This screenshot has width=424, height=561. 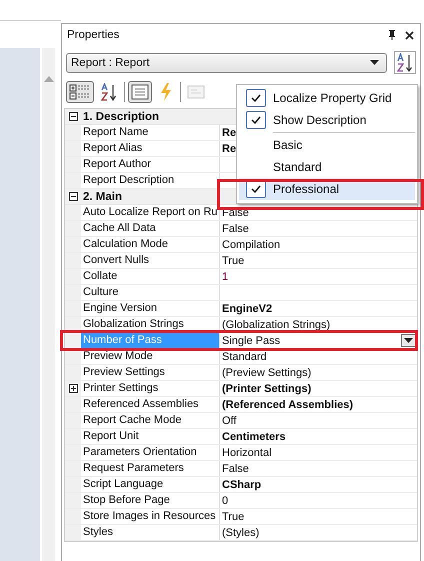 What do you see at coordinates (93, 35) in the screenshot?
I see `panel-title: Properties` at bounding box center [93, 35].